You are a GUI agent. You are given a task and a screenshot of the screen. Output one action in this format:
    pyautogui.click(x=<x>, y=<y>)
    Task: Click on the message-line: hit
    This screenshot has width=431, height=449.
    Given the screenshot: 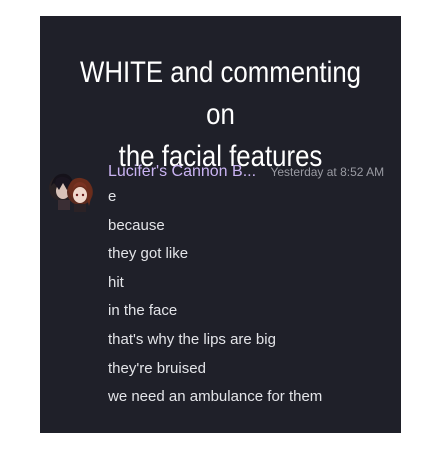 What is the action you would take?
    pyautogui.click(x=116, y=282)
    